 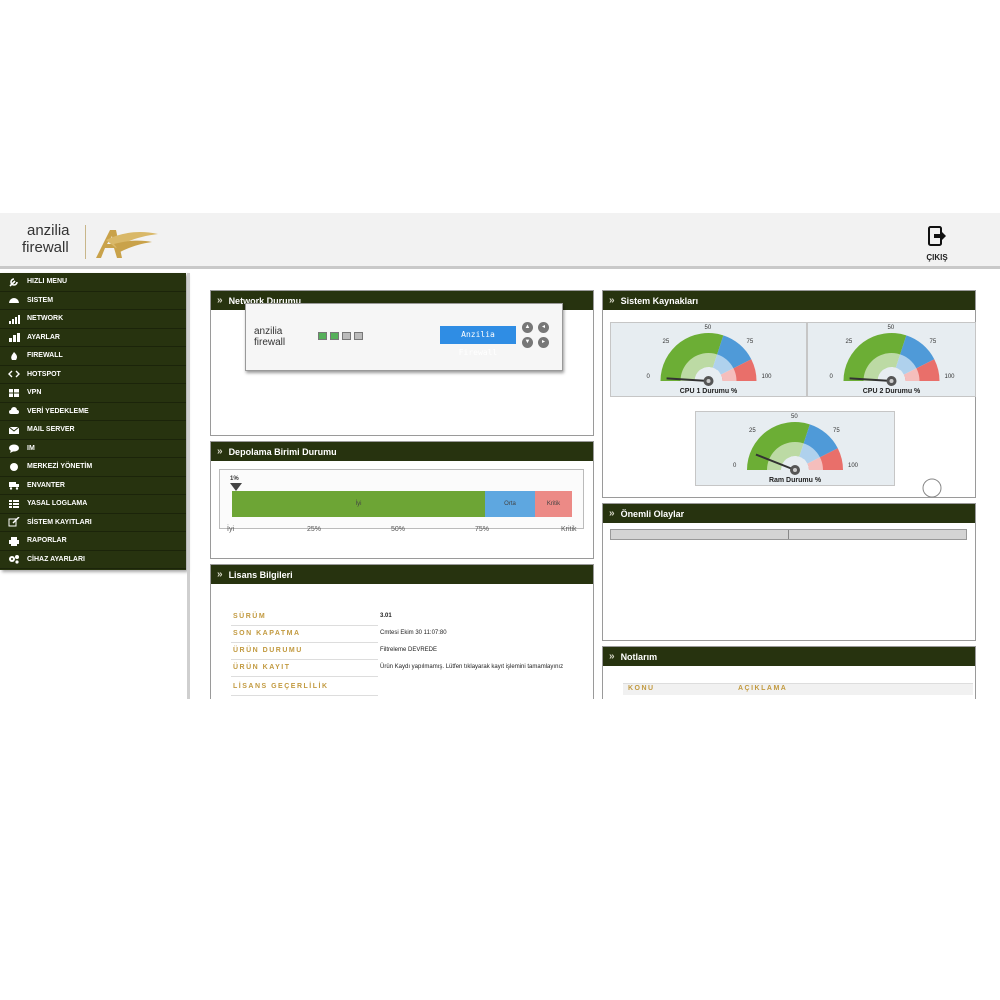 I want to click on back-button: ◂, so click(x=543, y=327).